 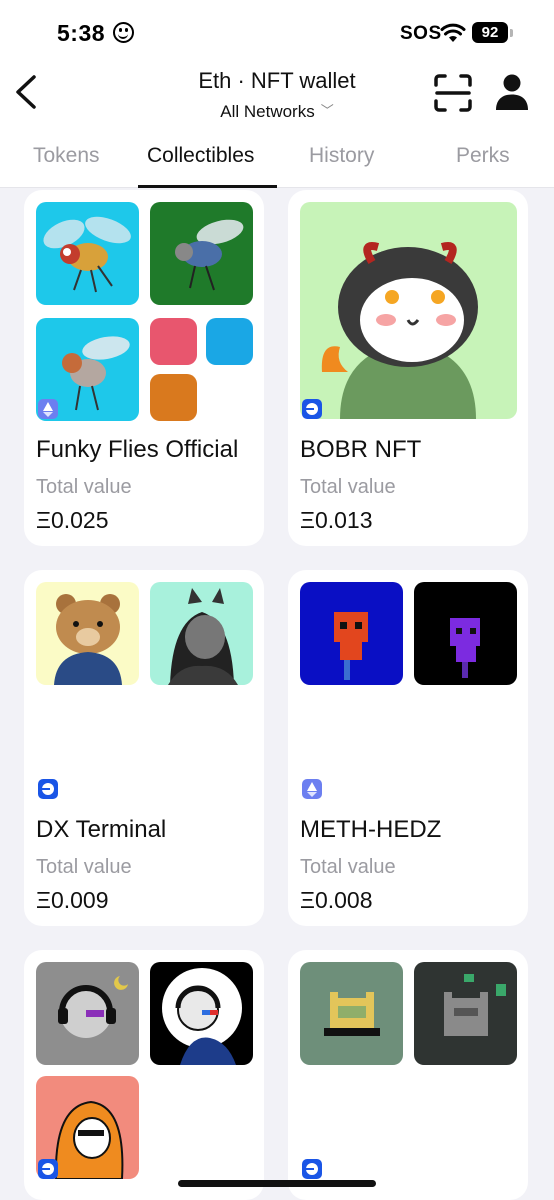 I want to click on wifi-icon, so click(x=453, y=32).